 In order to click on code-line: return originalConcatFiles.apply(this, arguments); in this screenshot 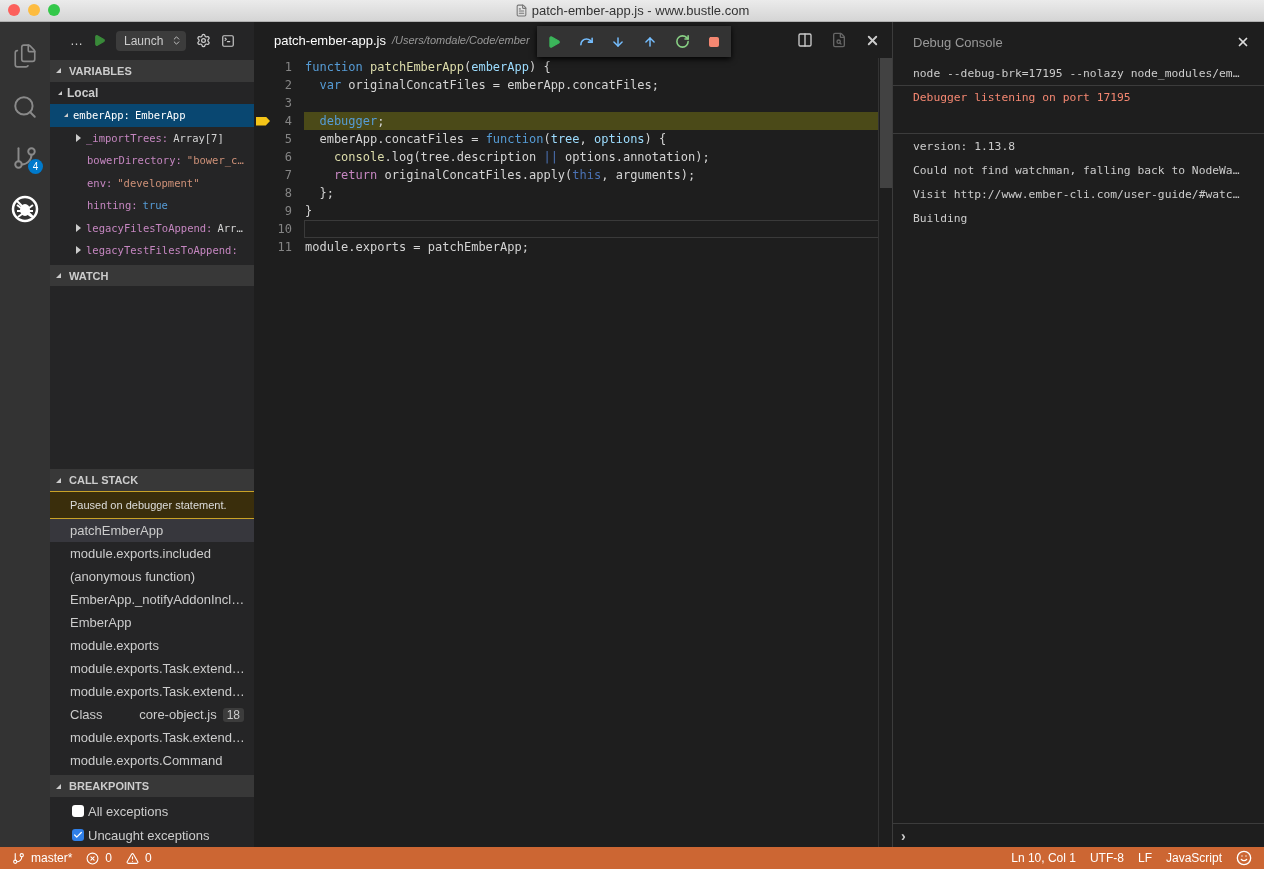, I will do `click(514, 175)`.